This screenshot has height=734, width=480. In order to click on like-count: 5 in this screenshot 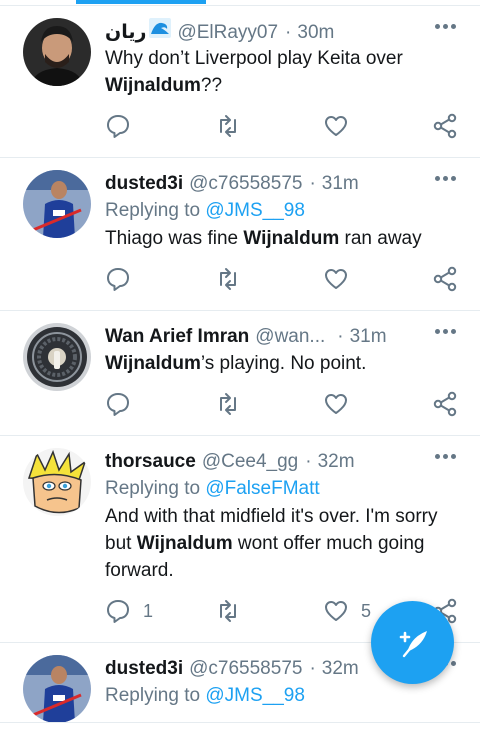, I will do `click(366, 610)`.